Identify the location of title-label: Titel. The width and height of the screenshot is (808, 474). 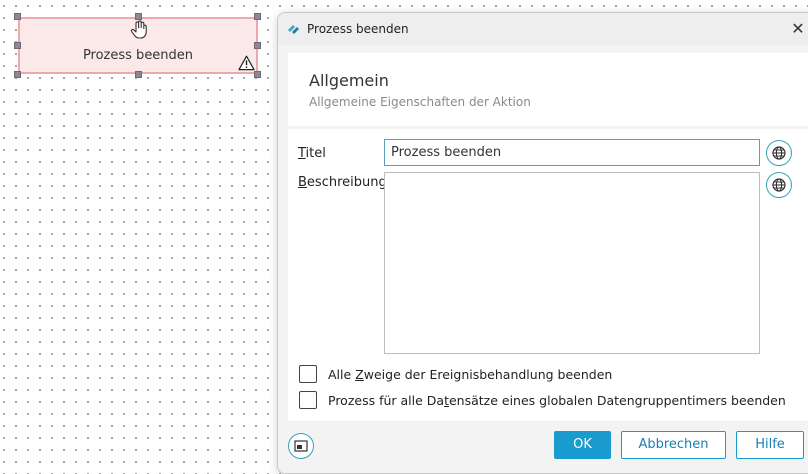
(312, 153).